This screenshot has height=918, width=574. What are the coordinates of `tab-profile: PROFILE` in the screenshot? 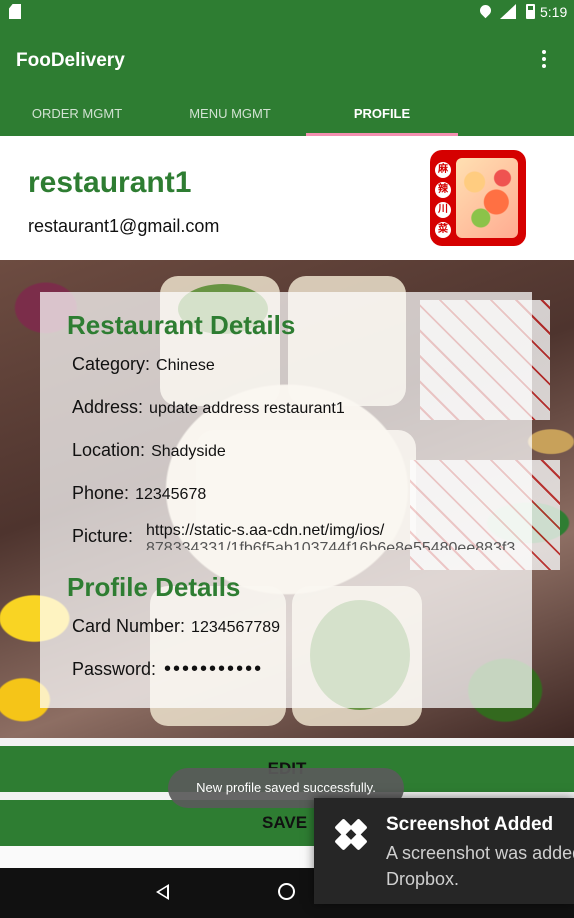 It's located at (382, 116).